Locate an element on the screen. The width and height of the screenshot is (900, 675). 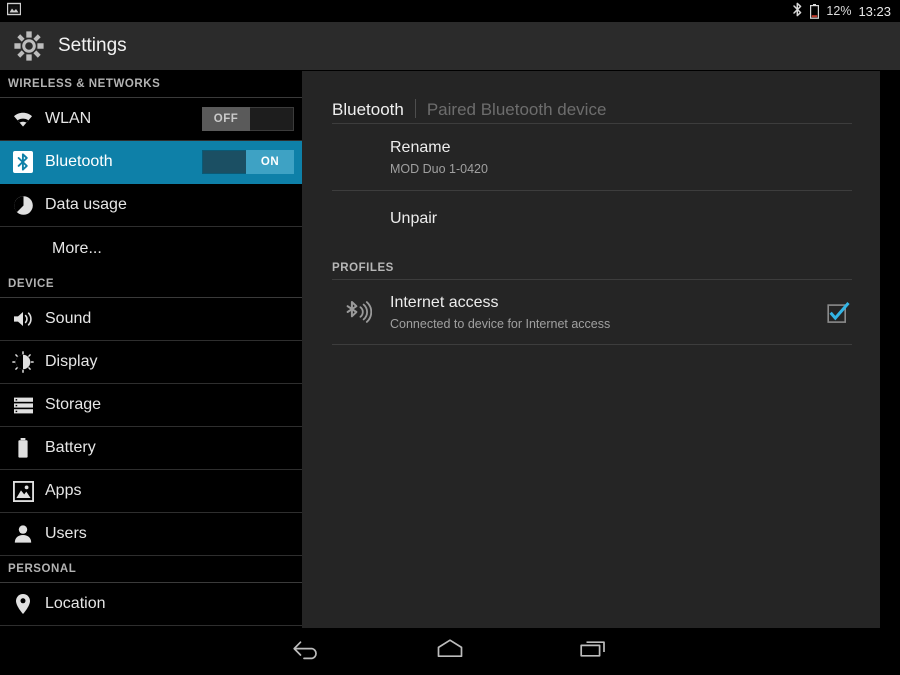
sidebar-item-label: Users is located at coordinates (66, 533).